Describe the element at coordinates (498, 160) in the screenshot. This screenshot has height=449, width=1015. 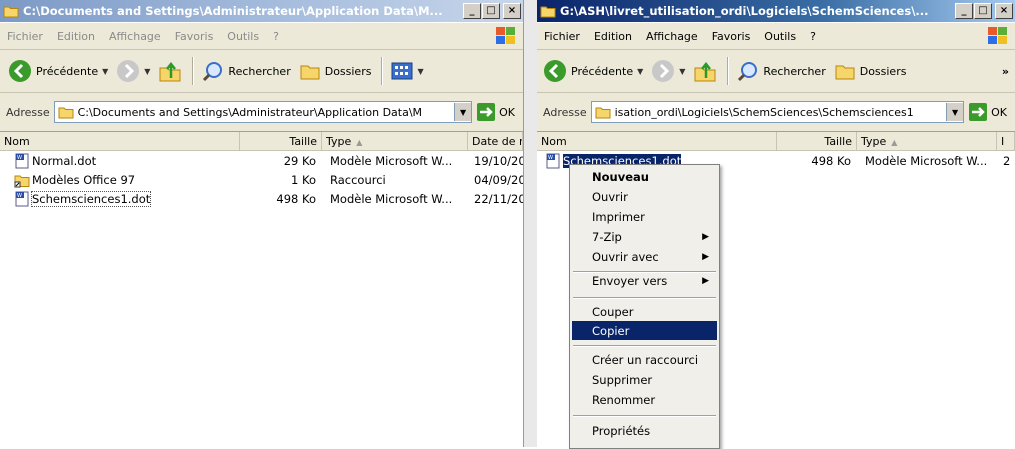
I see `file-date: 19/10/20` at that location.